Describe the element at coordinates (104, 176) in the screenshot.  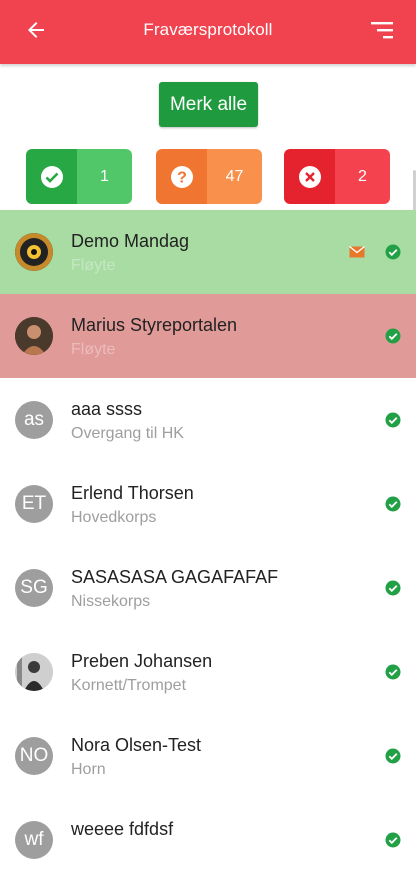
I see `present-count: 1` at that location.